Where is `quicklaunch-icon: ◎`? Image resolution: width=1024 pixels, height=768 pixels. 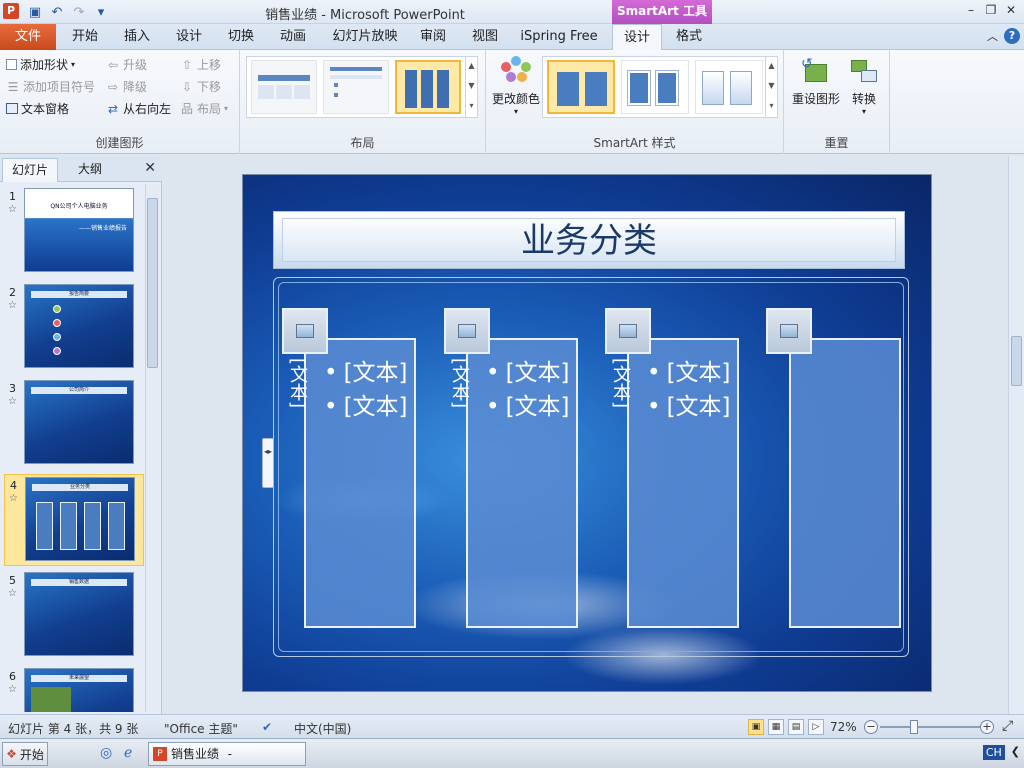 quicklaunch-icon: ◎ is located at coordinates (106, 753).